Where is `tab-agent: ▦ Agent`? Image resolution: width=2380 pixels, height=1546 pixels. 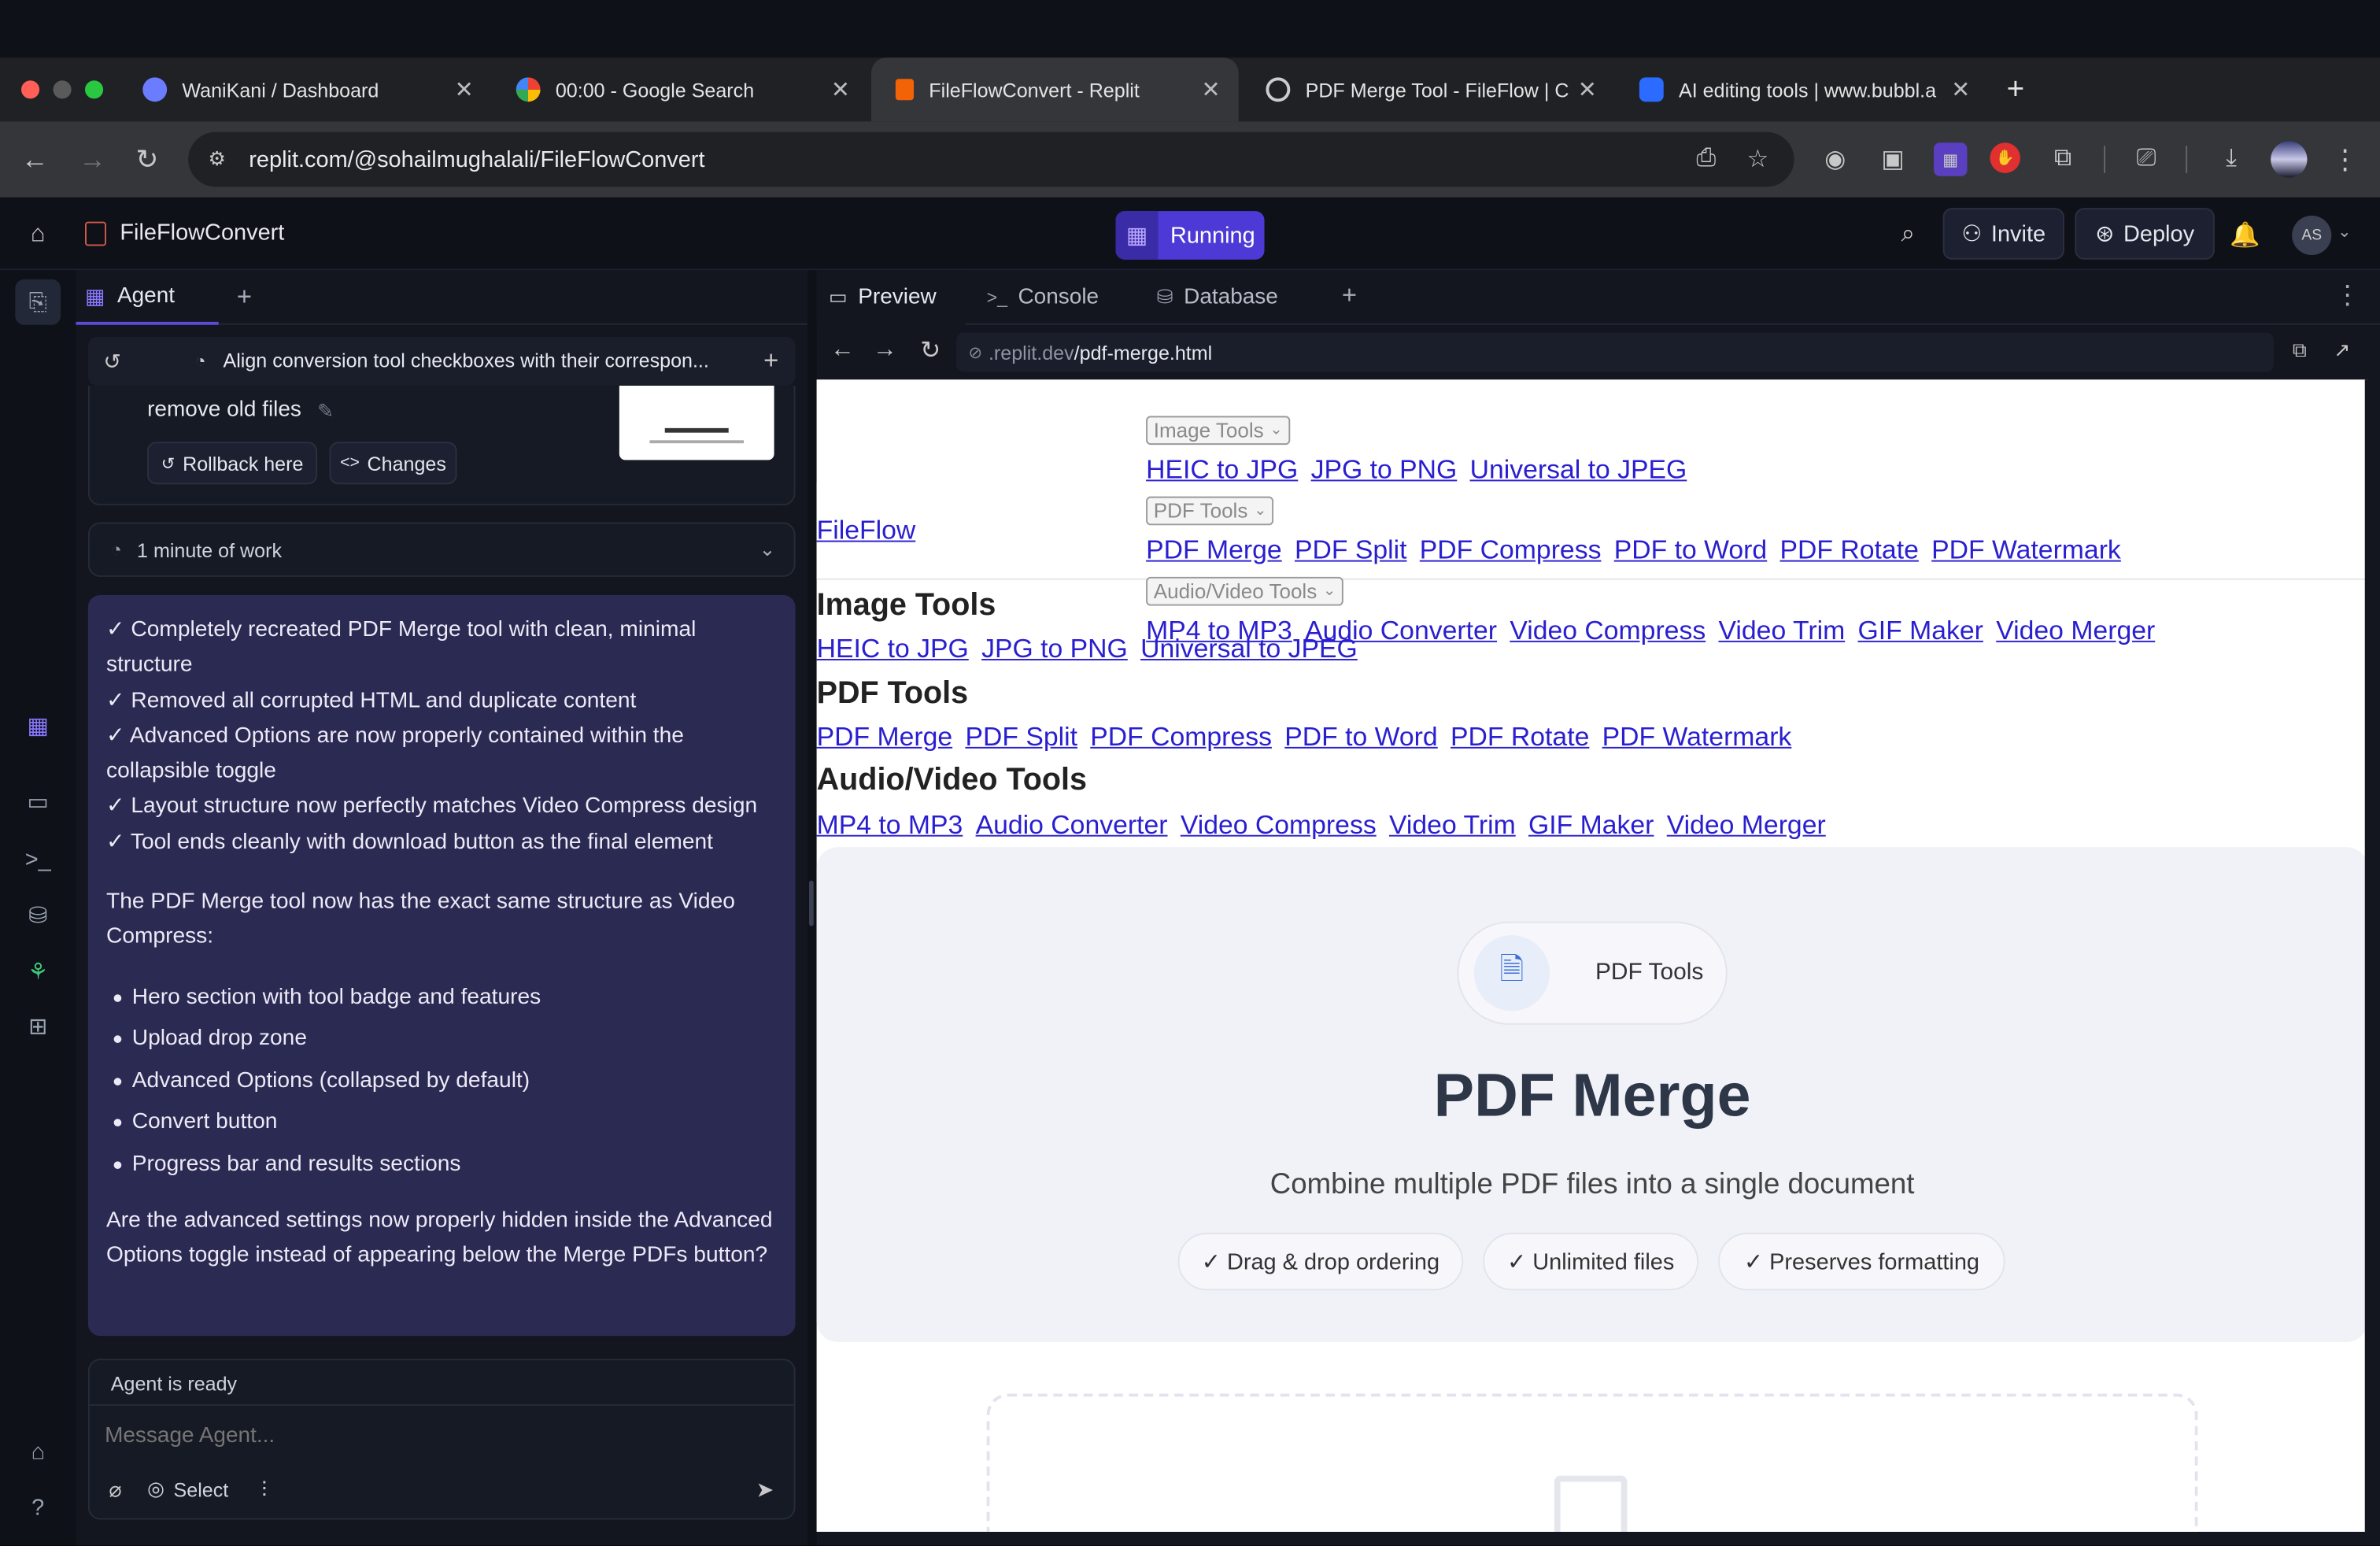
tab-agent: ▦ Agent is located at coordinates (147, 297).